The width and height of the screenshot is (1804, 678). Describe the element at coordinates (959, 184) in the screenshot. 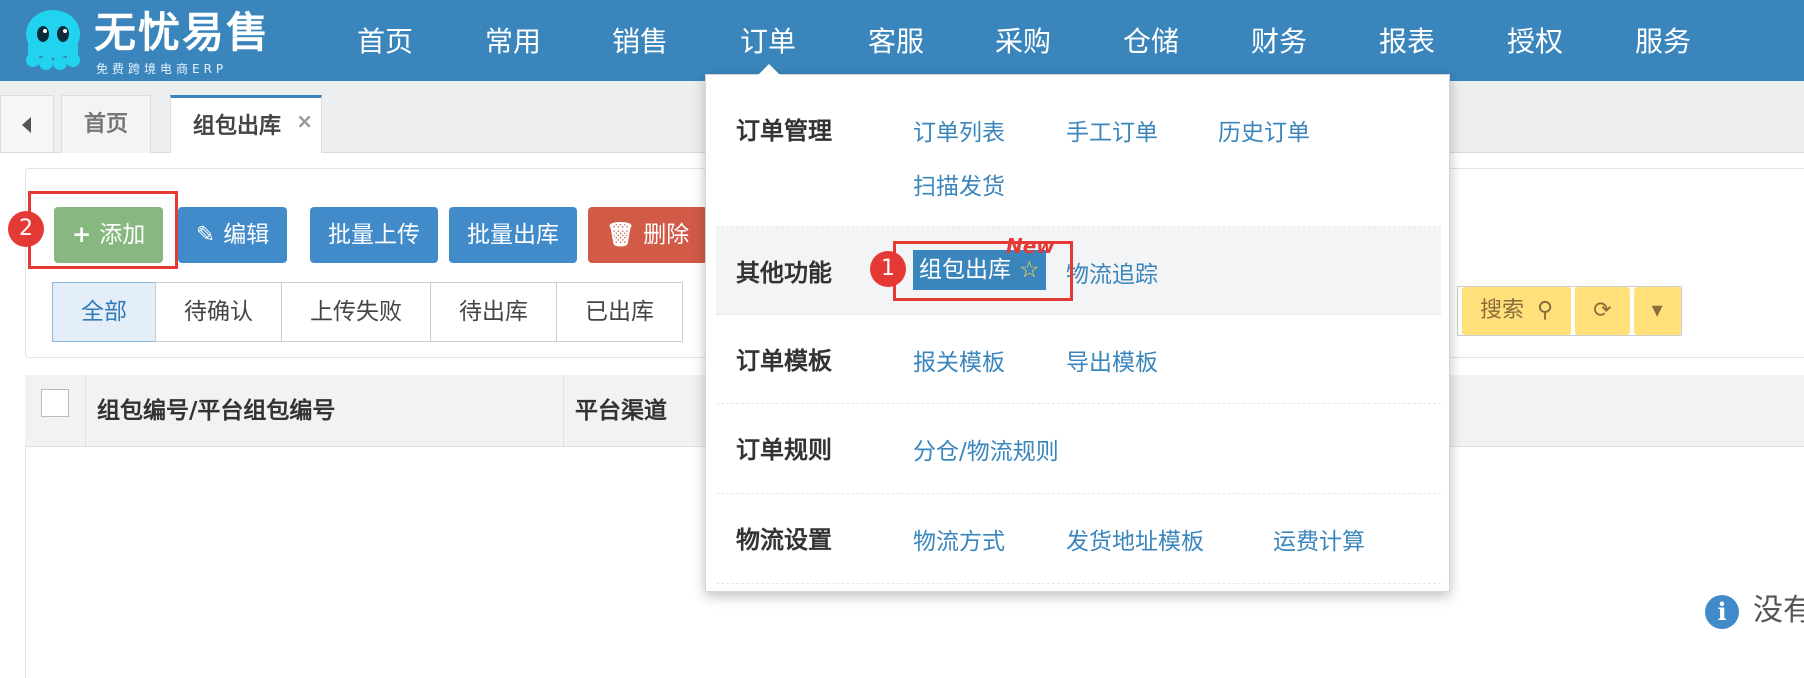

I see `dropdown-link-scan-ship: 扫描发货` at that location.